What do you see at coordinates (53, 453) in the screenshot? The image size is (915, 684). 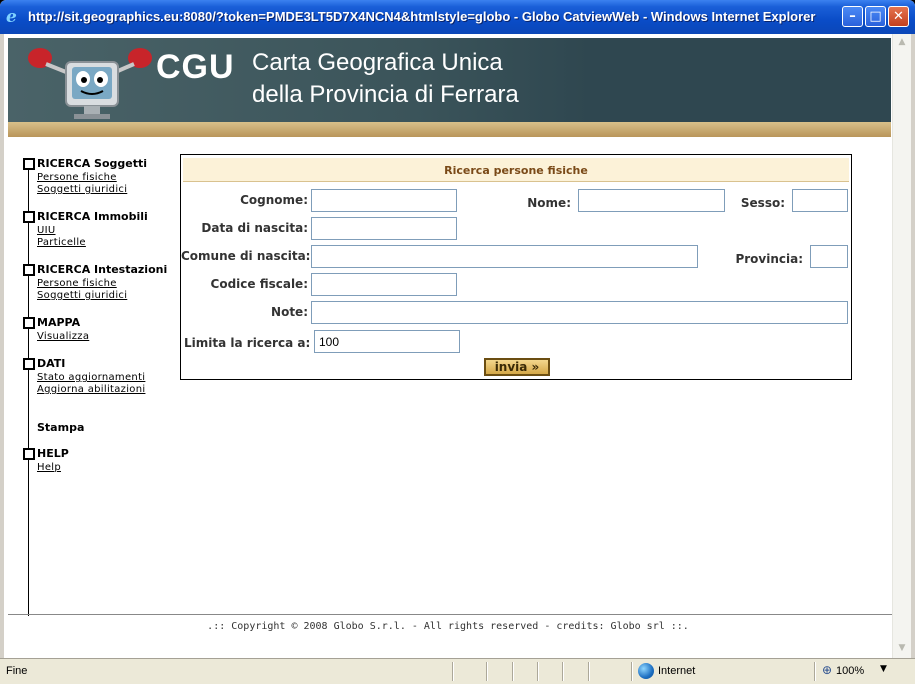 I see `menu-title: HELP` at bounding box center [53, 453].